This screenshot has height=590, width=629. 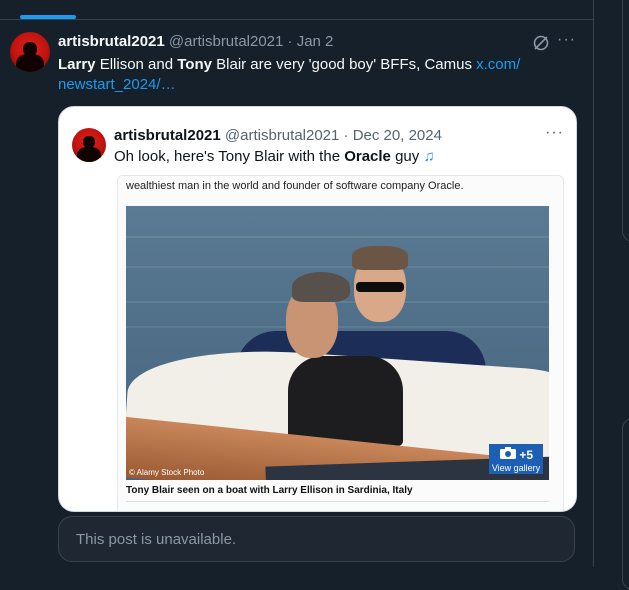 I want to click on column-divider, so click(x=593, y=283).